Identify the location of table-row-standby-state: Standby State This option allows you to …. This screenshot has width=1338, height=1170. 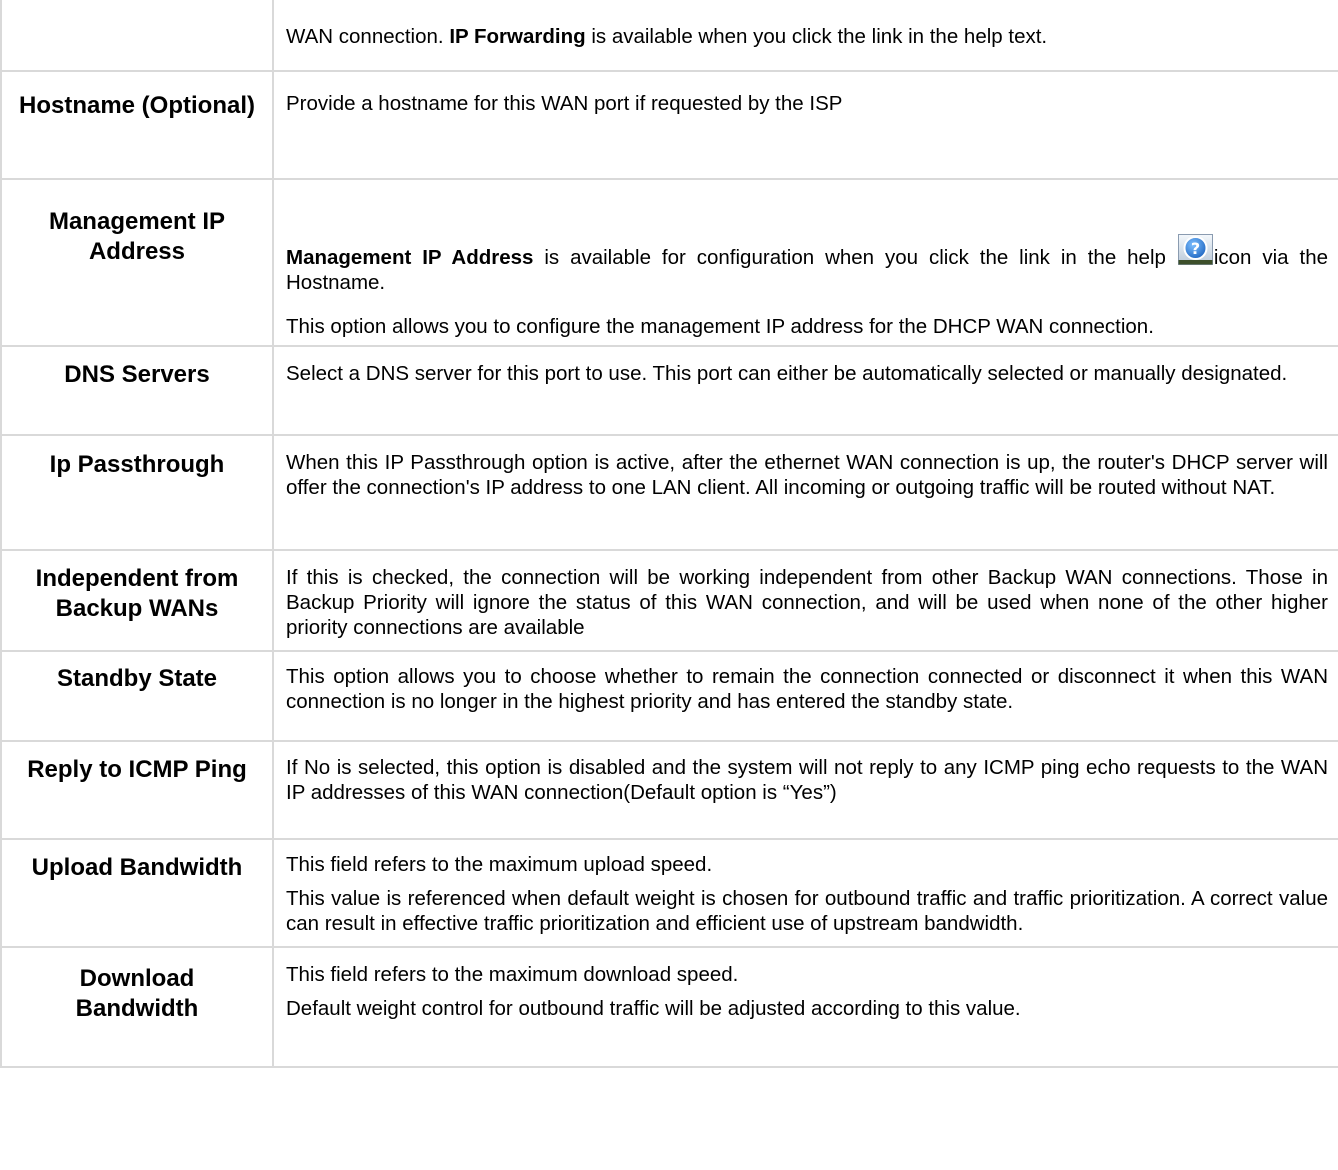
(669, 696).